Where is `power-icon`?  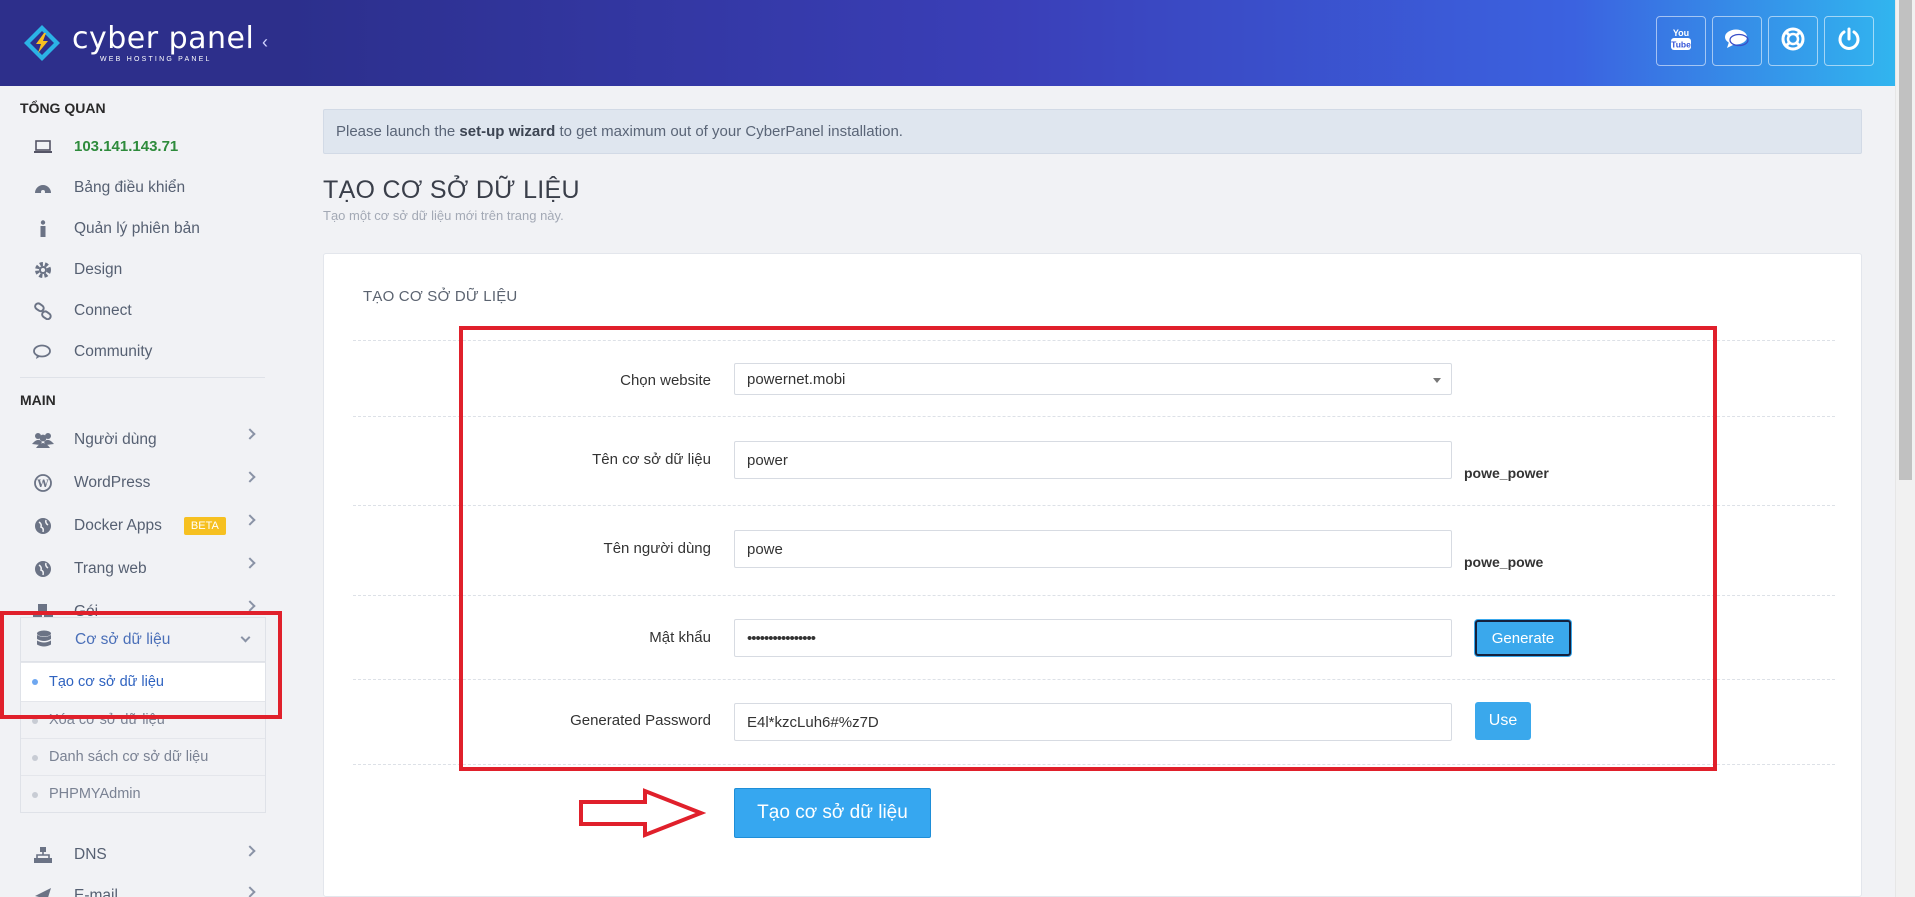
power-icon is located at coordinates (1849, 41).